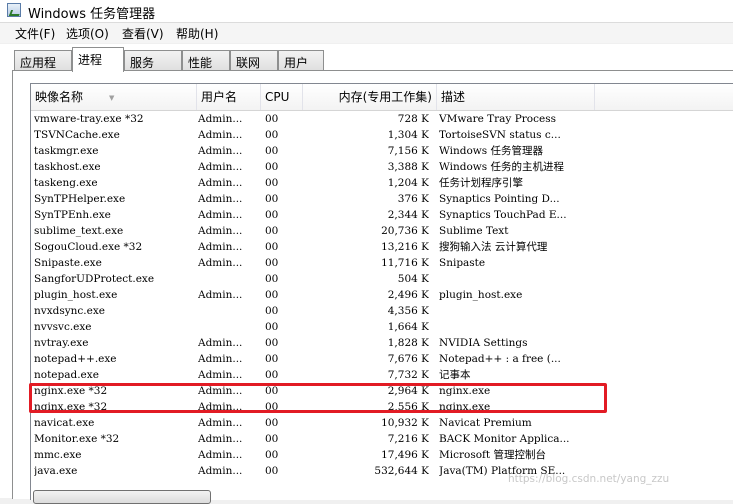 The width and height of the screenshot is (733, 504). I want to click on process-row: notepad.exe Admin... 00 7,732 K 记事本, so click(382, 375).